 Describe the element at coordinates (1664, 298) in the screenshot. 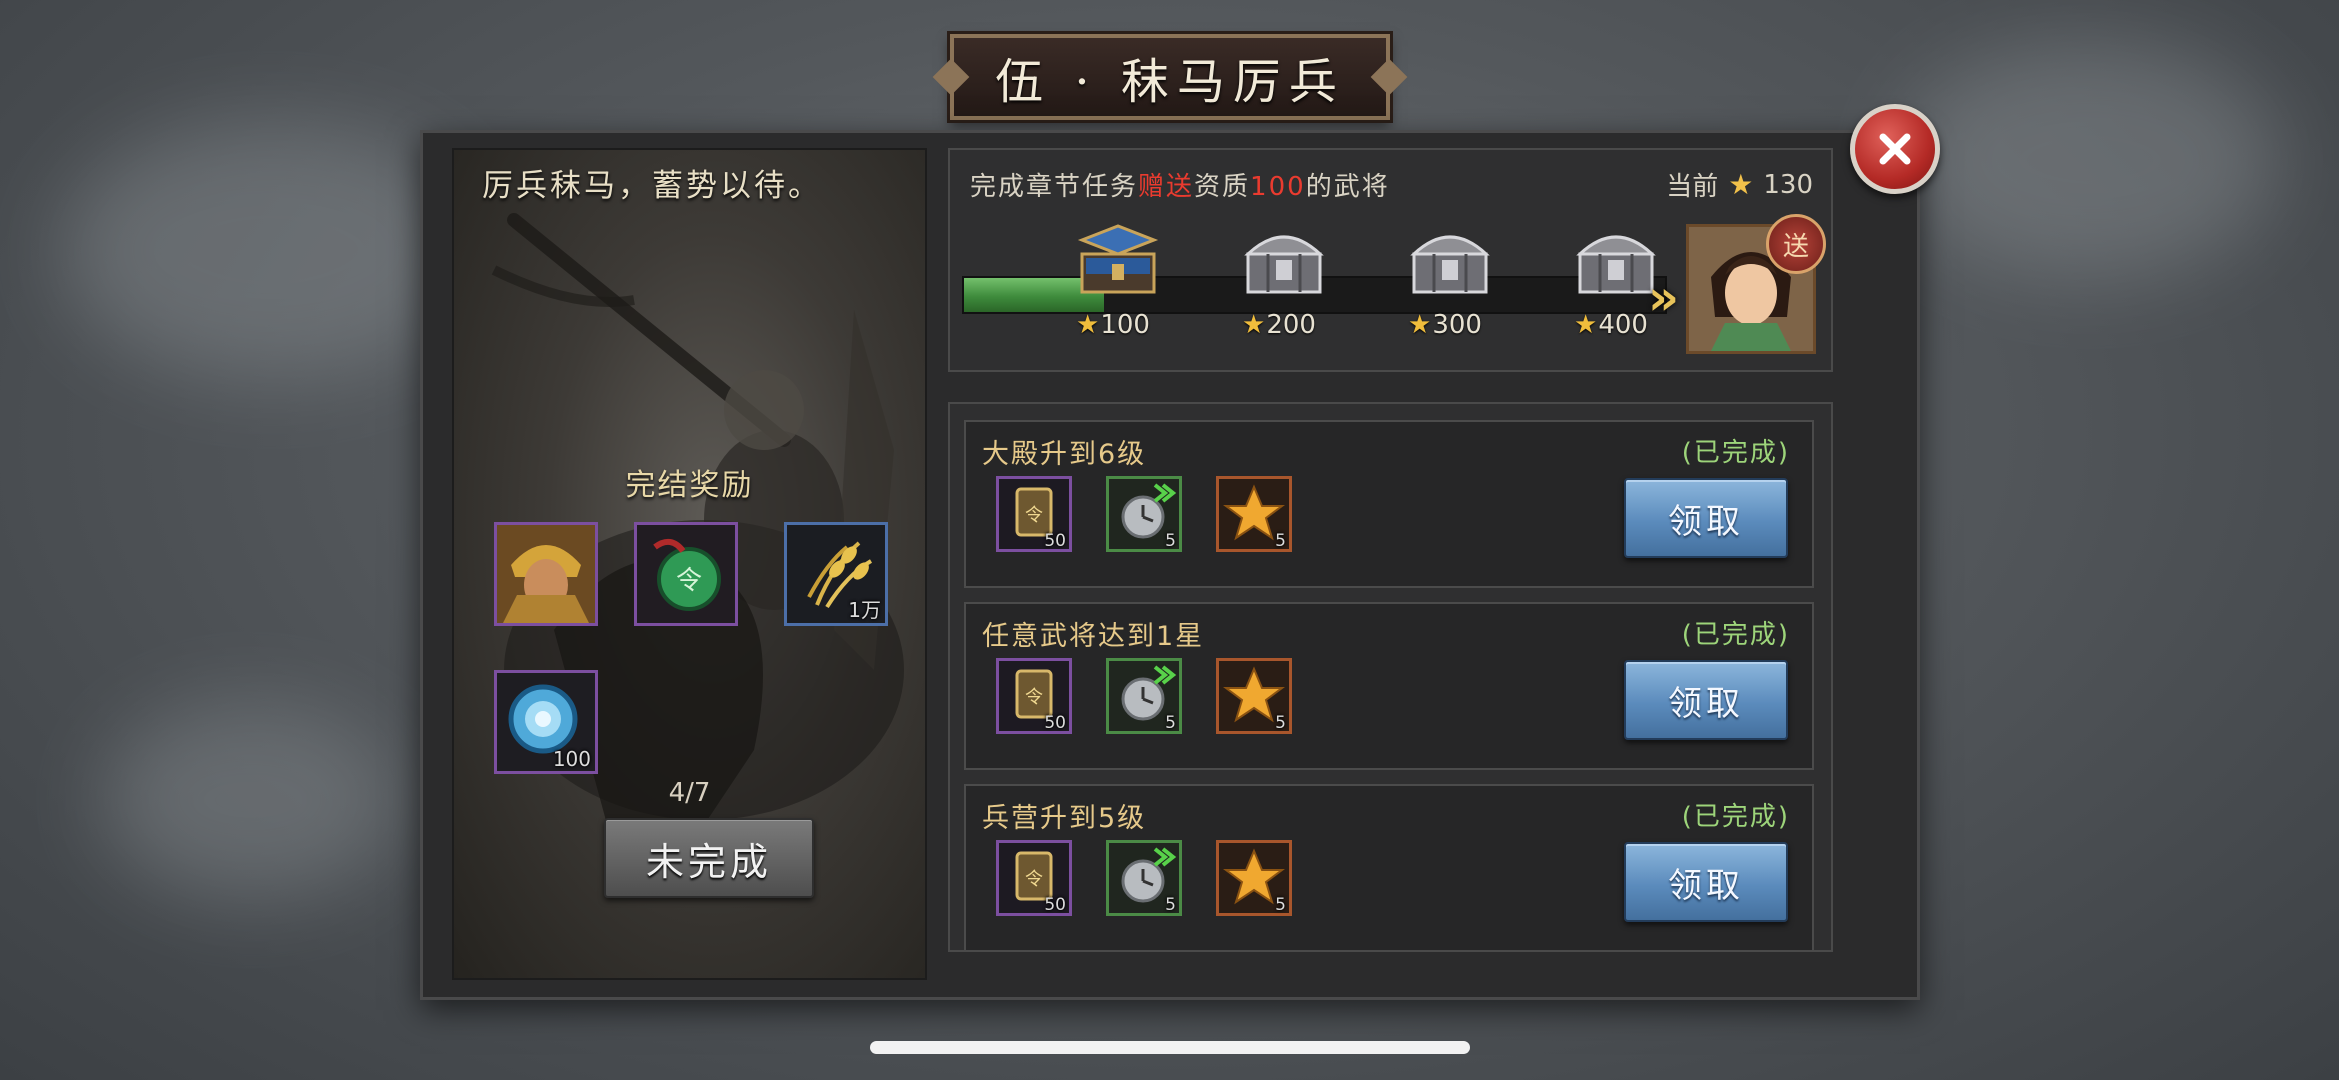

I see `double-chevron-right-icon: »` at that location.